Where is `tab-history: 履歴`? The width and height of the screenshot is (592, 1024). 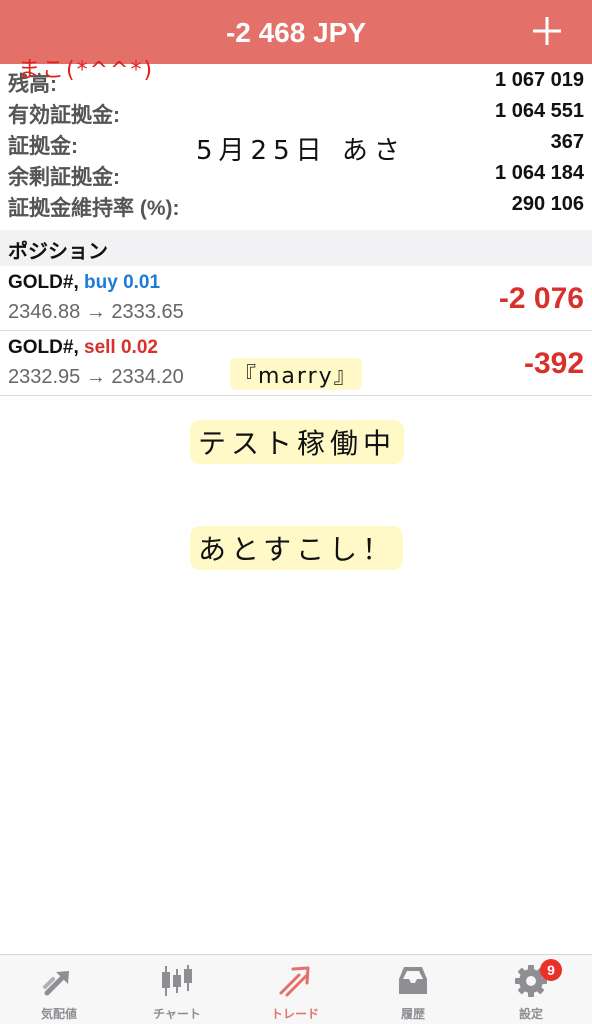 tab-history: 履歴 is located at coordinates (413, 989).